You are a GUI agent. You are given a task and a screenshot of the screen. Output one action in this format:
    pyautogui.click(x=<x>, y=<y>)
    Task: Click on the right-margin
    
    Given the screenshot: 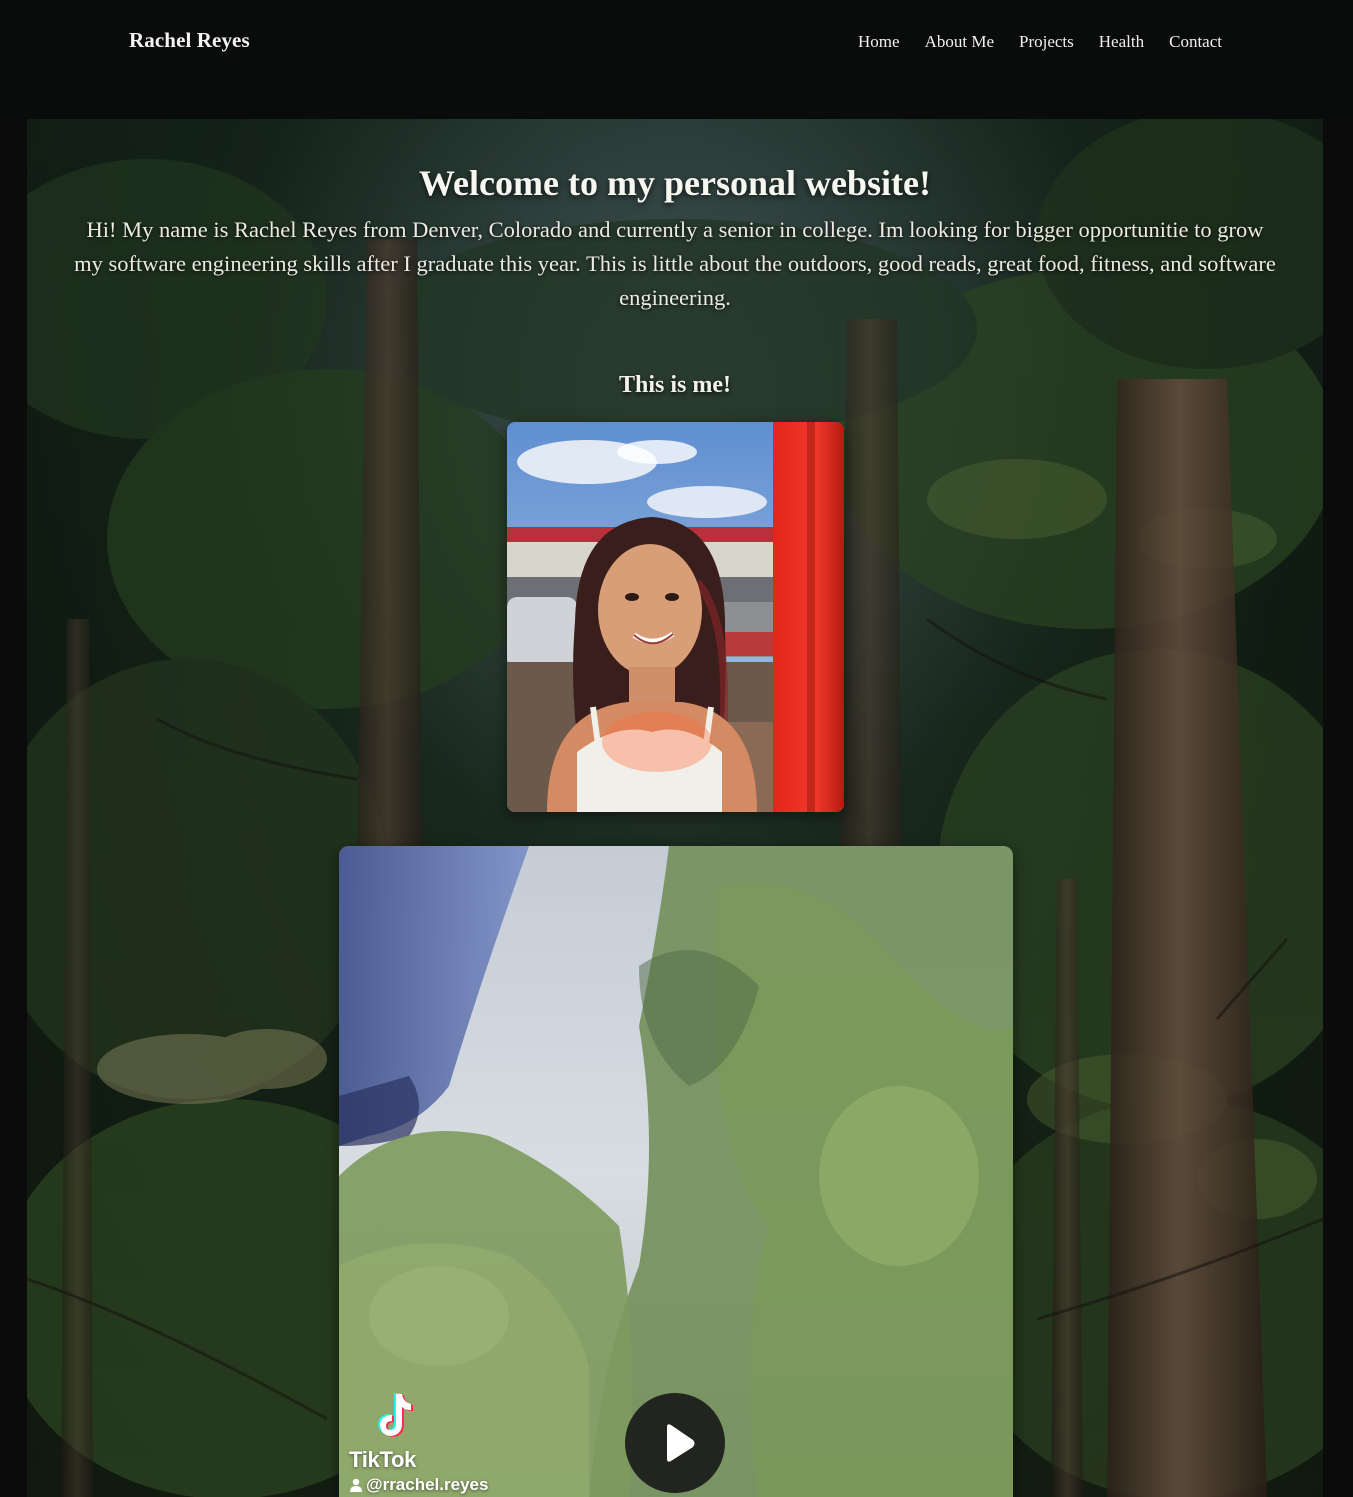 What is the action you would take?
    pyautogui.click(x=1338, y=748)
    